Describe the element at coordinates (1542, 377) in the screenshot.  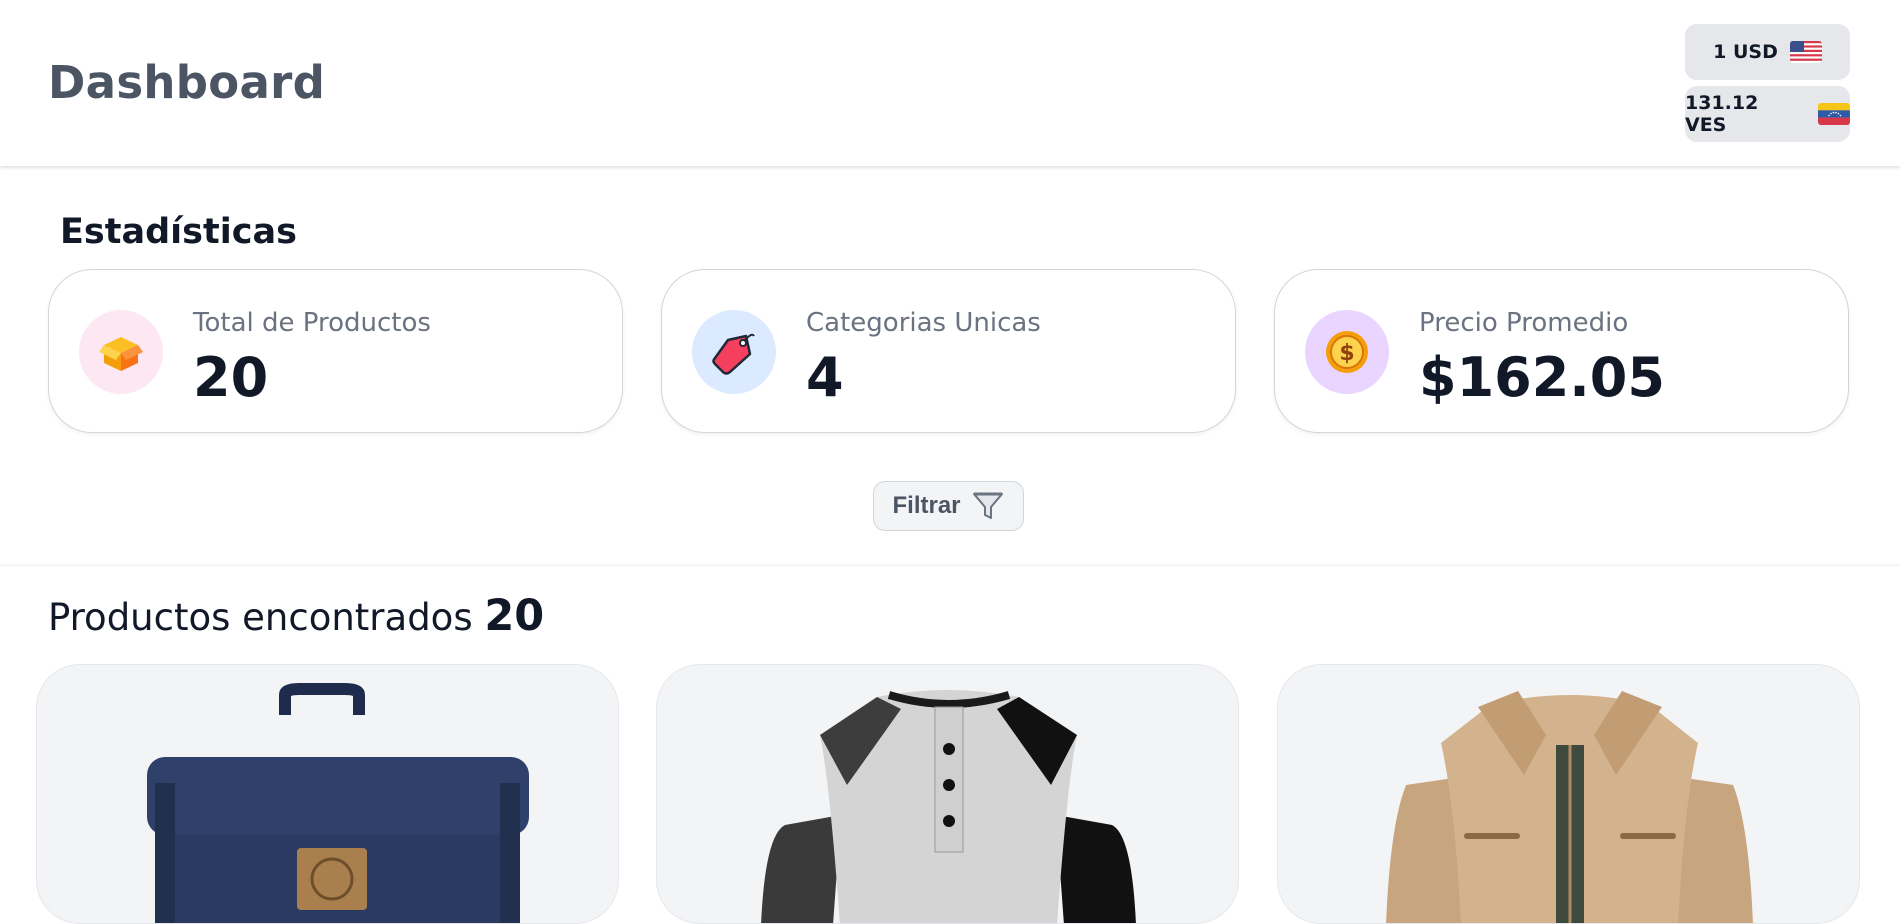
I see `stat-value: $162.05` at that location.